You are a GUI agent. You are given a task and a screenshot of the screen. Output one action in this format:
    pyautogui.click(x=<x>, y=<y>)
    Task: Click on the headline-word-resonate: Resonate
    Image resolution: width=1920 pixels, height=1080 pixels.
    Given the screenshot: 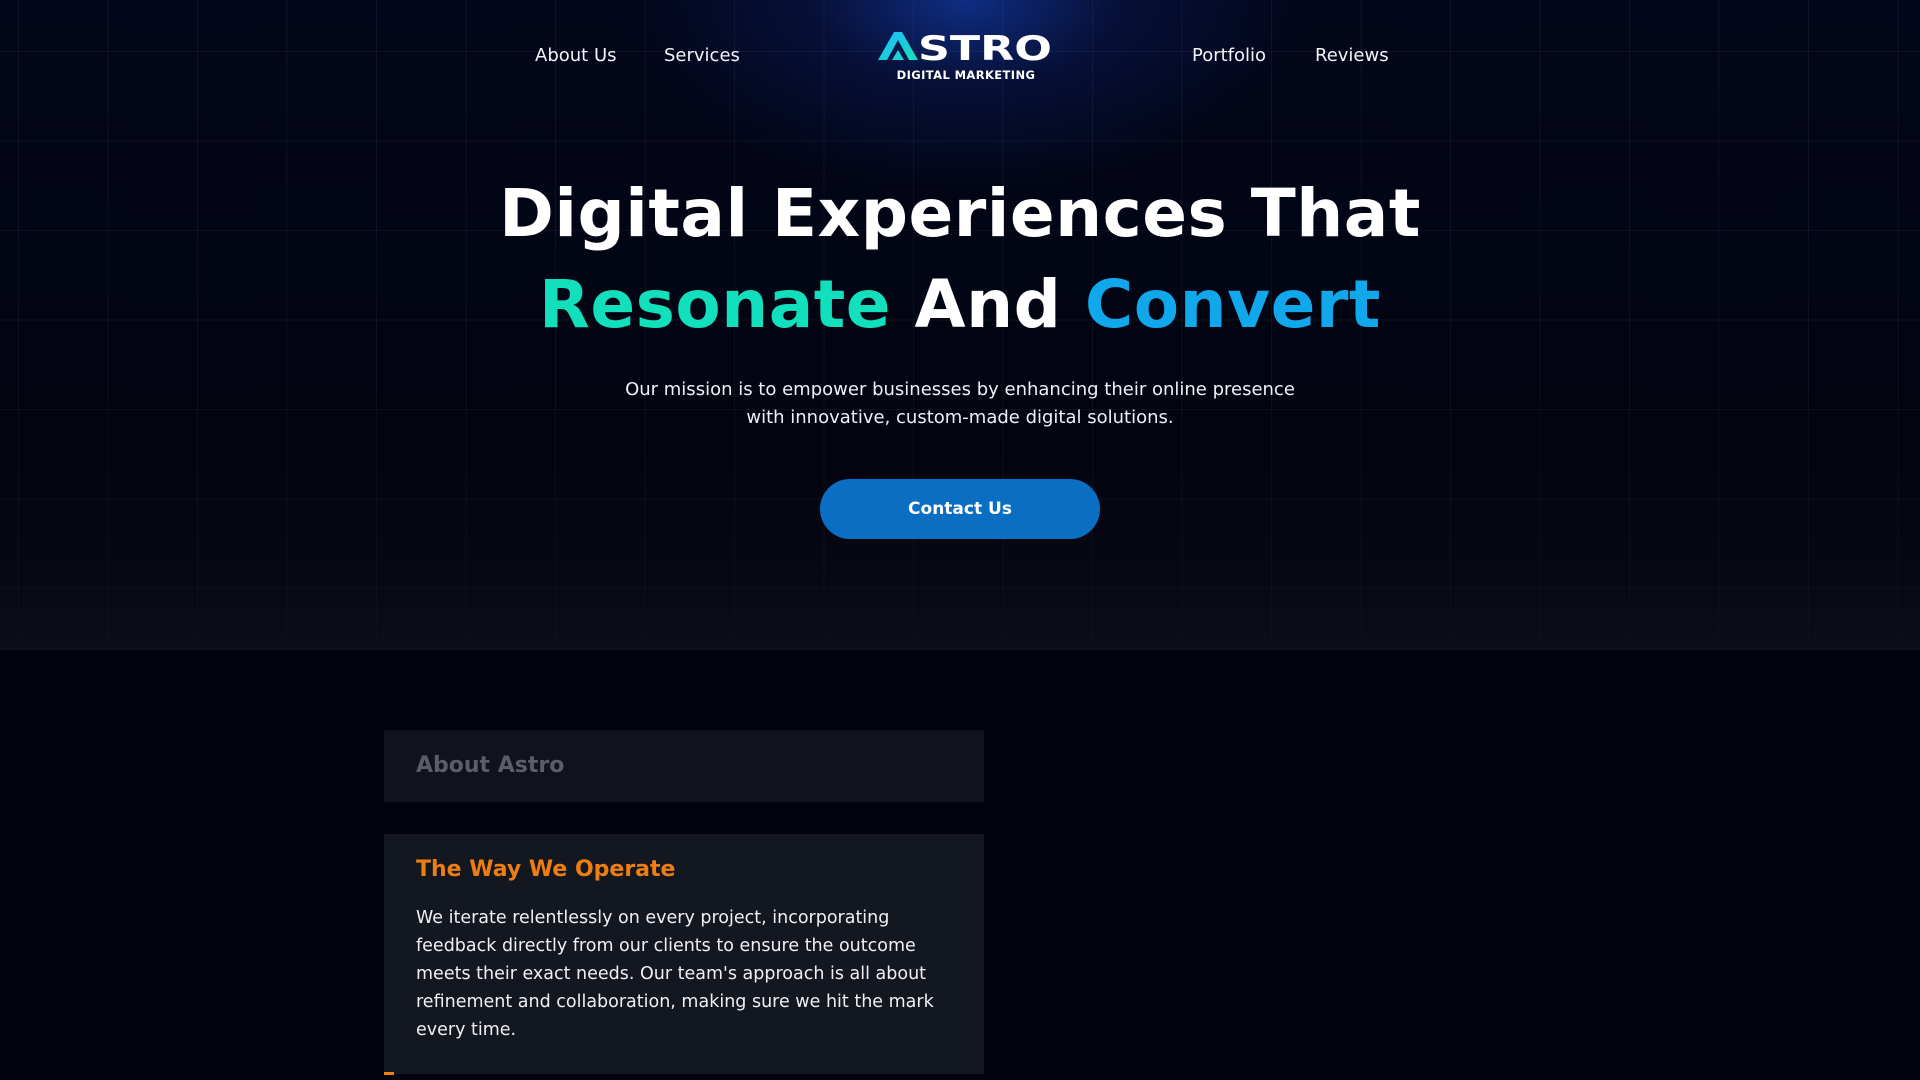 What is the action you would take?
    pyautogui.click(x=715, y=304)
    